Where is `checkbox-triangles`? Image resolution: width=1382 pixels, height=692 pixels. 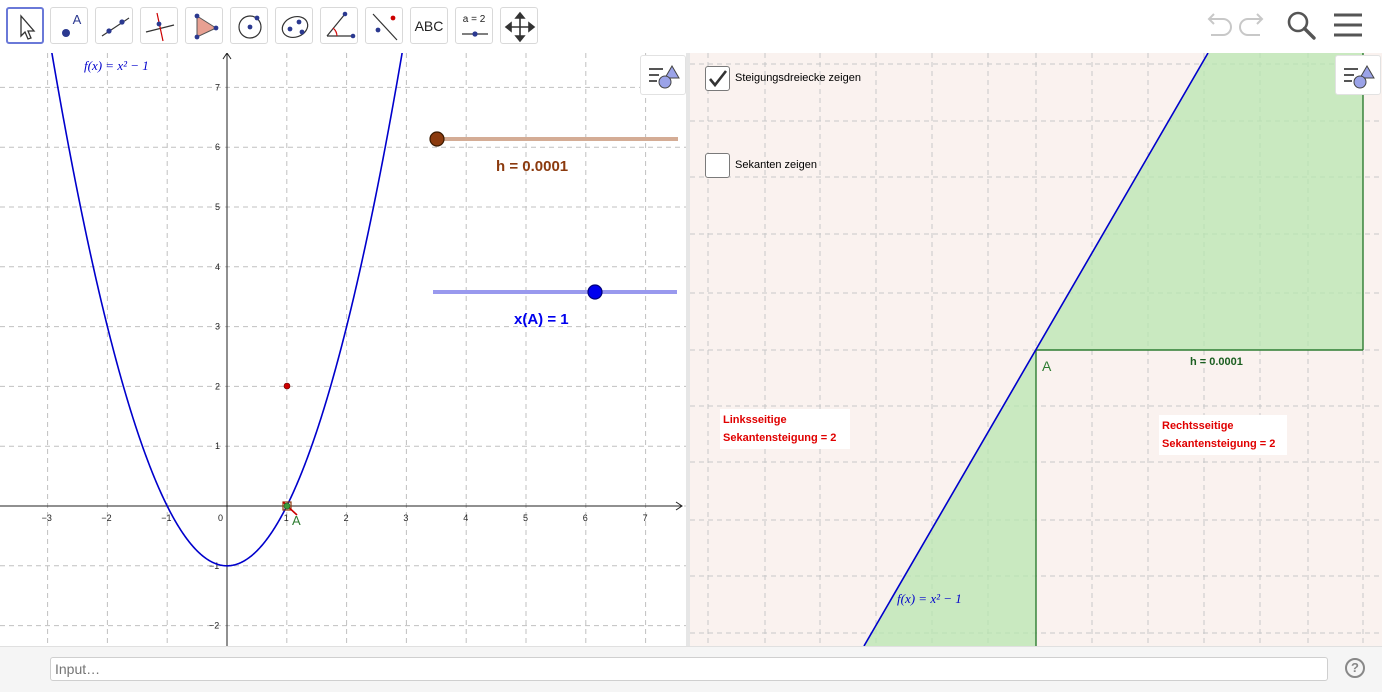
checkbox-triangles is located at coordinates (717, 78).